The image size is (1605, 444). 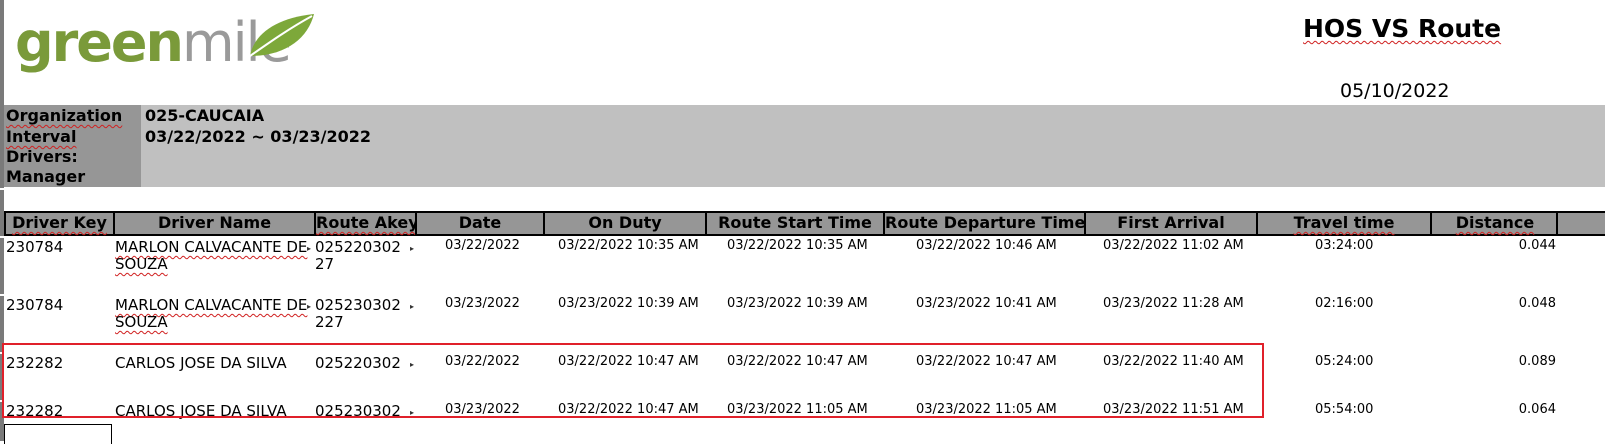 What do you see at coordinates (1343, 223) in the screenshot?
I see `column-header-travel-time: Travel time` at bounding box center [1343, 223].